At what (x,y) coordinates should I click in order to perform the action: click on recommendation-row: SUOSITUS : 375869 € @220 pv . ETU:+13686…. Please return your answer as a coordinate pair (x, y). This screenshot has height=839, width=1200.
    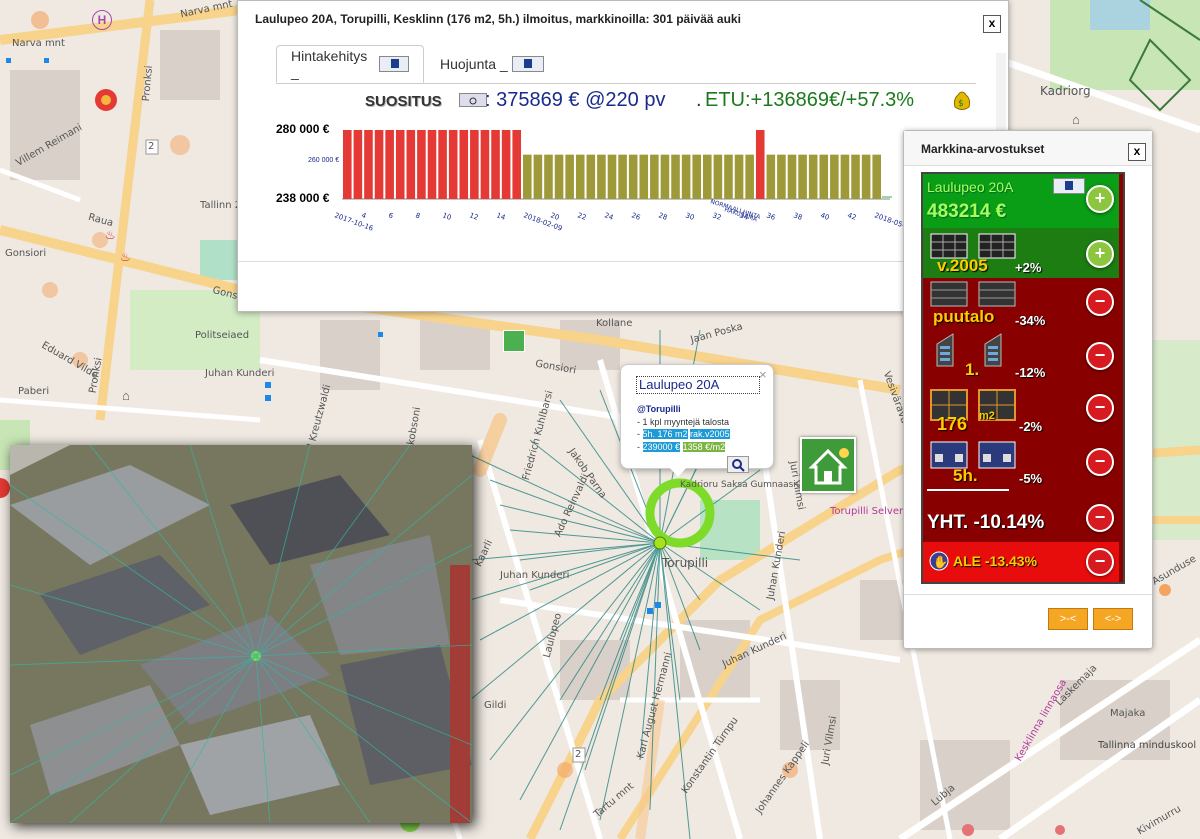
    Looking at the image, I should click on (670, 102).